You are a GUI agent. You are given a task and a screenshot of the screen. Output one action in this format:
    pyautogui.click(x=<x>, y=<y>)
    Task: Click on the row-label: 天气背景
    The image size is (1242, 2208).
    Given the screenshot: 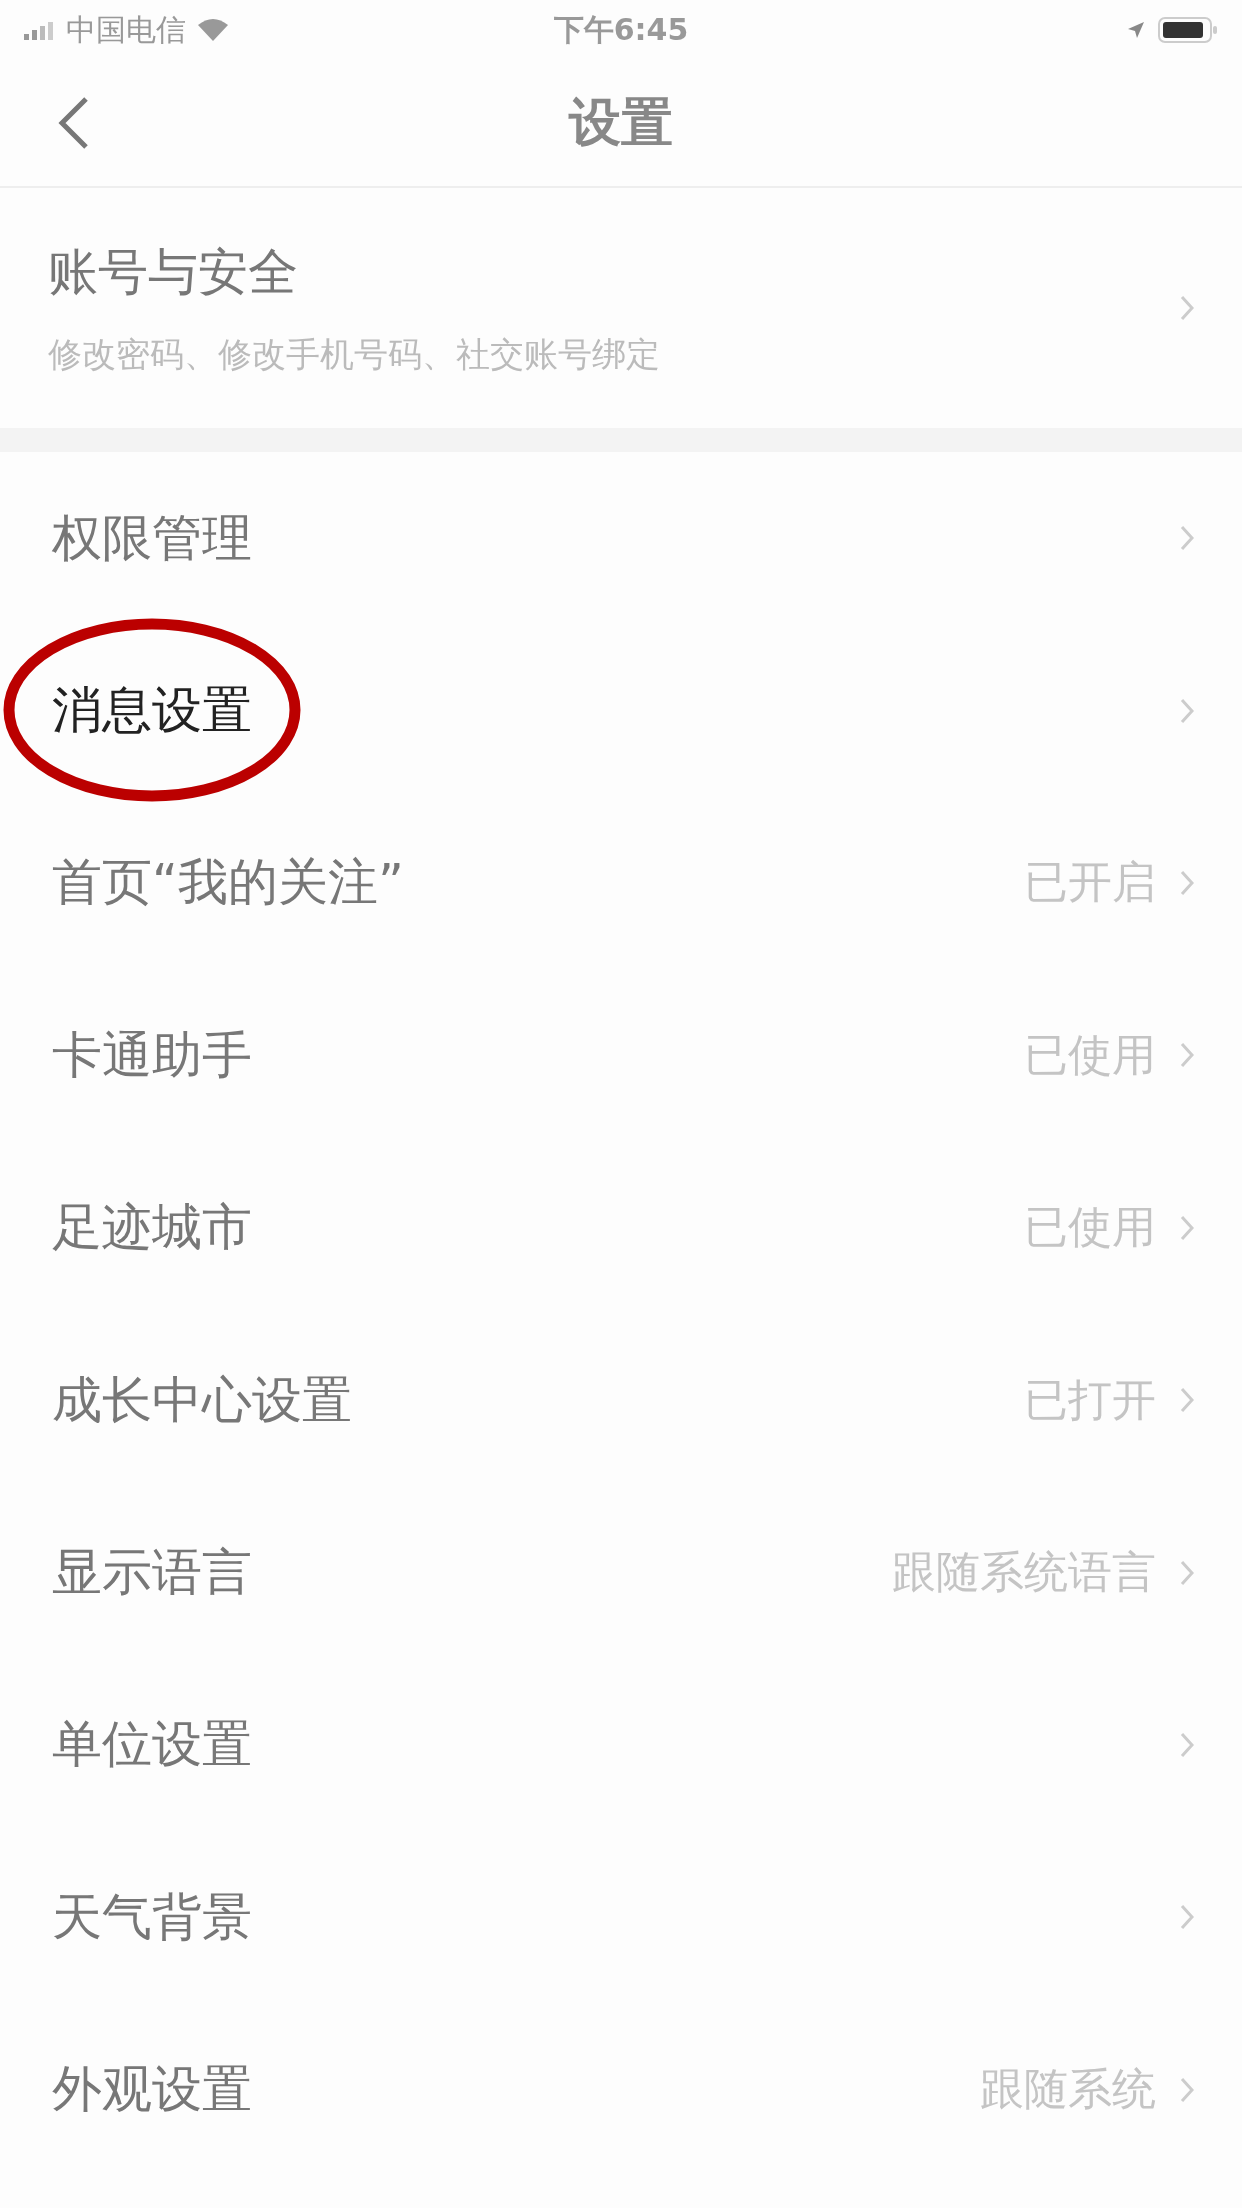 What is the action you would take?
    pyautogui.click(x=152, y=1917)
    